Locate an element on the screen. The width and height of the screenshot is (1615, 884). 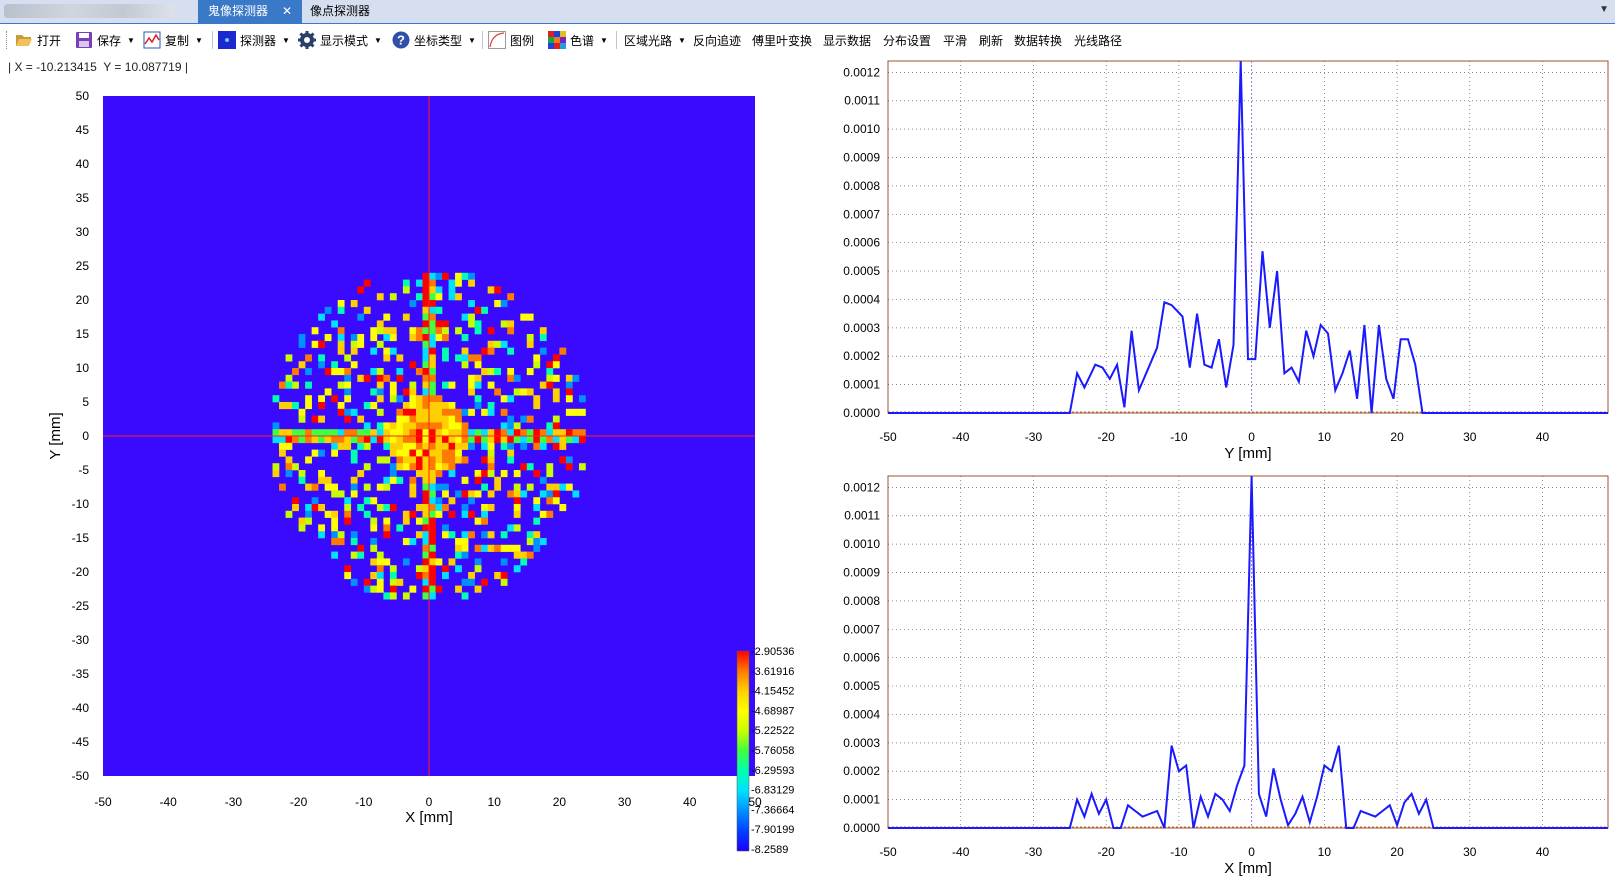
display-mode-button: 显示模式 ▼ is located at coordinates (340, 40).